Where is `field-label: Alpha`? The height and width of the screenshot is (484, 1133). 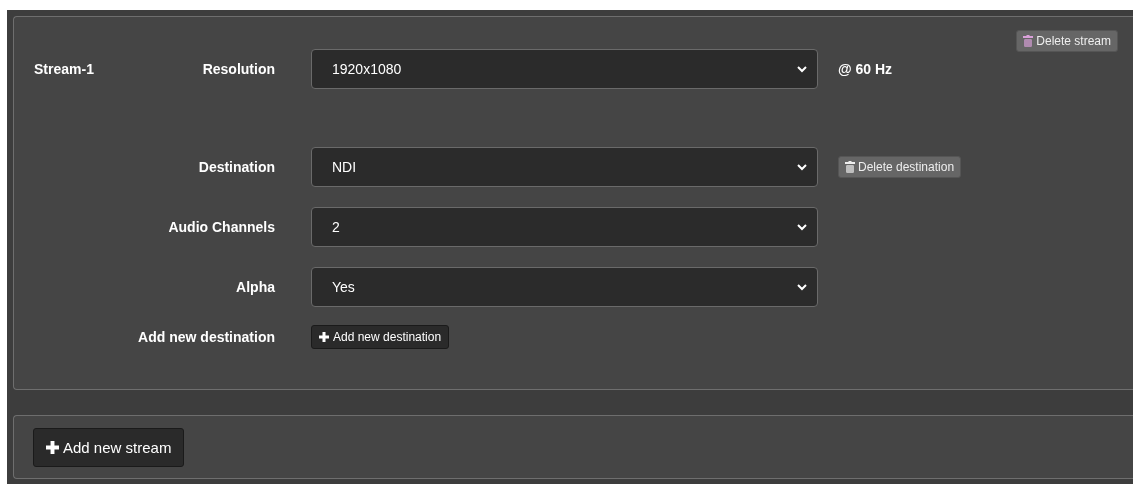 field-label: Alpha is located at coordinates (255, 287).